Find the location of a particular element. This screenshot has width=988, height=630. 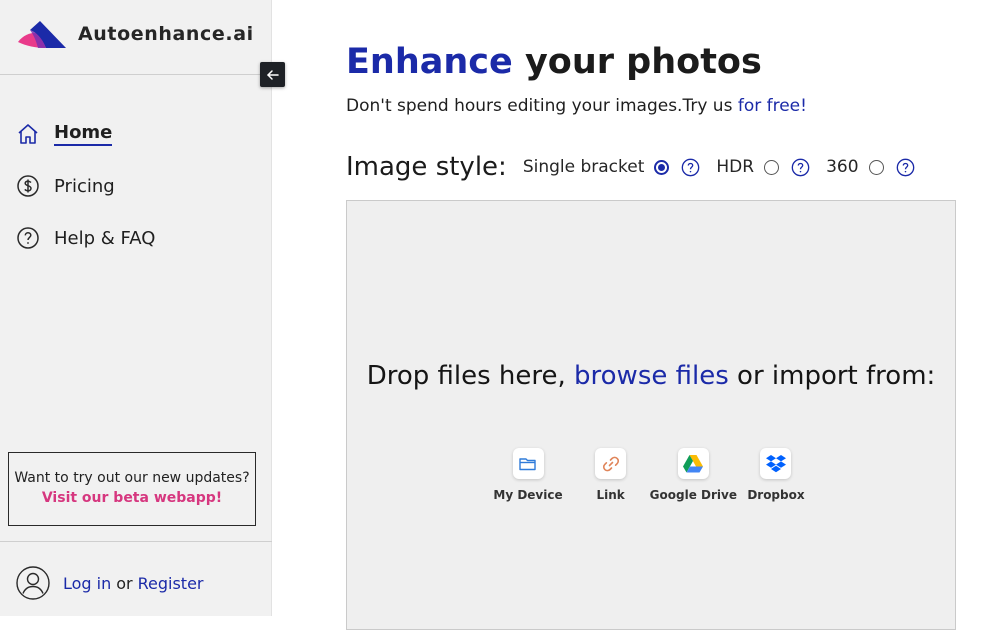

import-sources: My Device Link Google Drive Dropbox is located at coordinates (652, 475).